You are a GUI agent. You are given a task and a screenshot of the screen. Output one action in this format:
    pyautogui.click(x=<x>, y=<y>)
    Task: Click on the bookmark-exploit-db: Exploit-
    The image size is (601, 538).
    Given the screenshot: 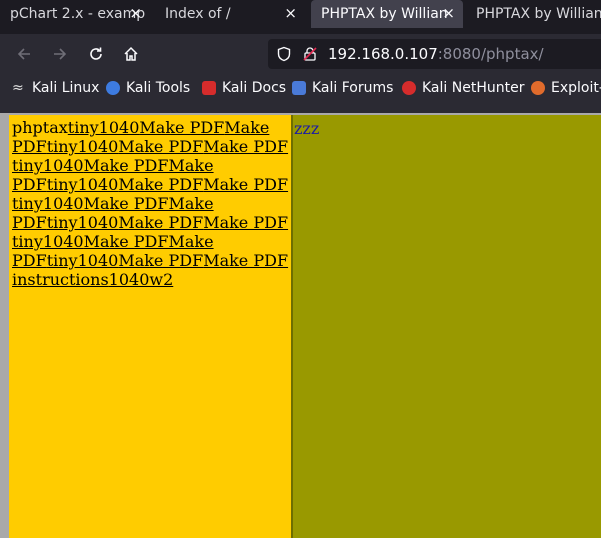 What is the action you would take?
    pyautogui.click(x=566, y=88)
    